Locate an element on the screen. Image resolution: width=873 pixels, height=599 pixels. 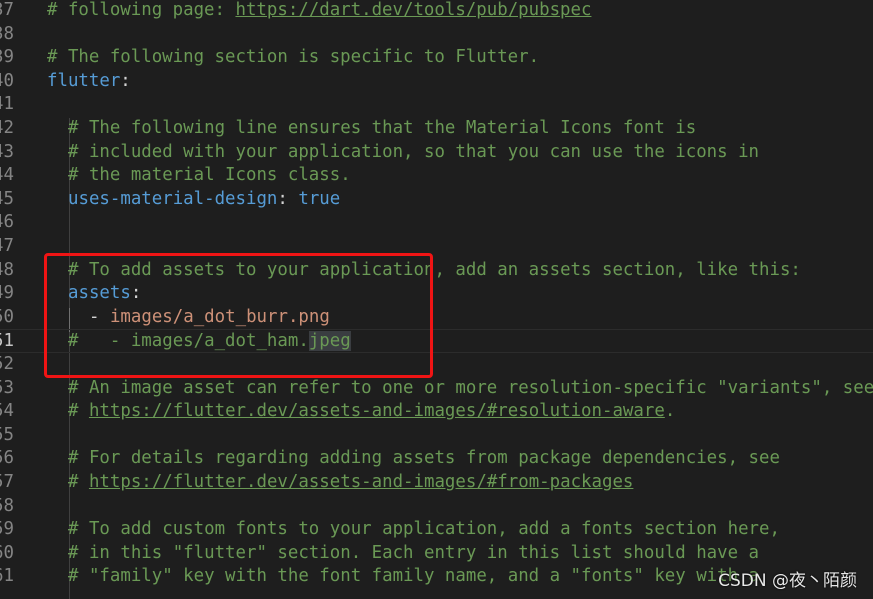
code-line: 58 is located at coordinates (436, 507).